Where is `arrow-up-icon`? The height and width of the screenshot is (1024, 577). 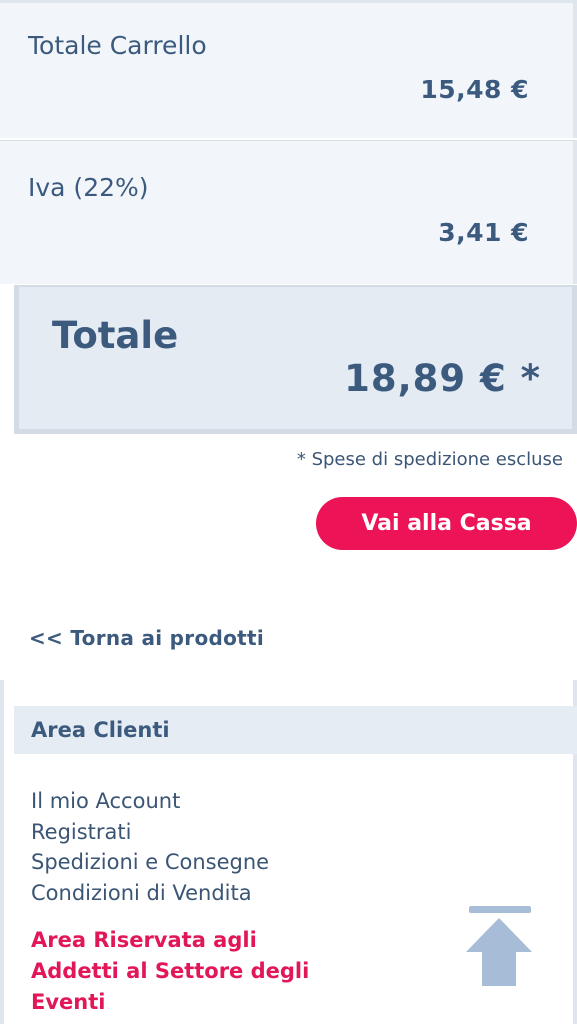 arrow-up-icon is located at coordinates (499, 946).